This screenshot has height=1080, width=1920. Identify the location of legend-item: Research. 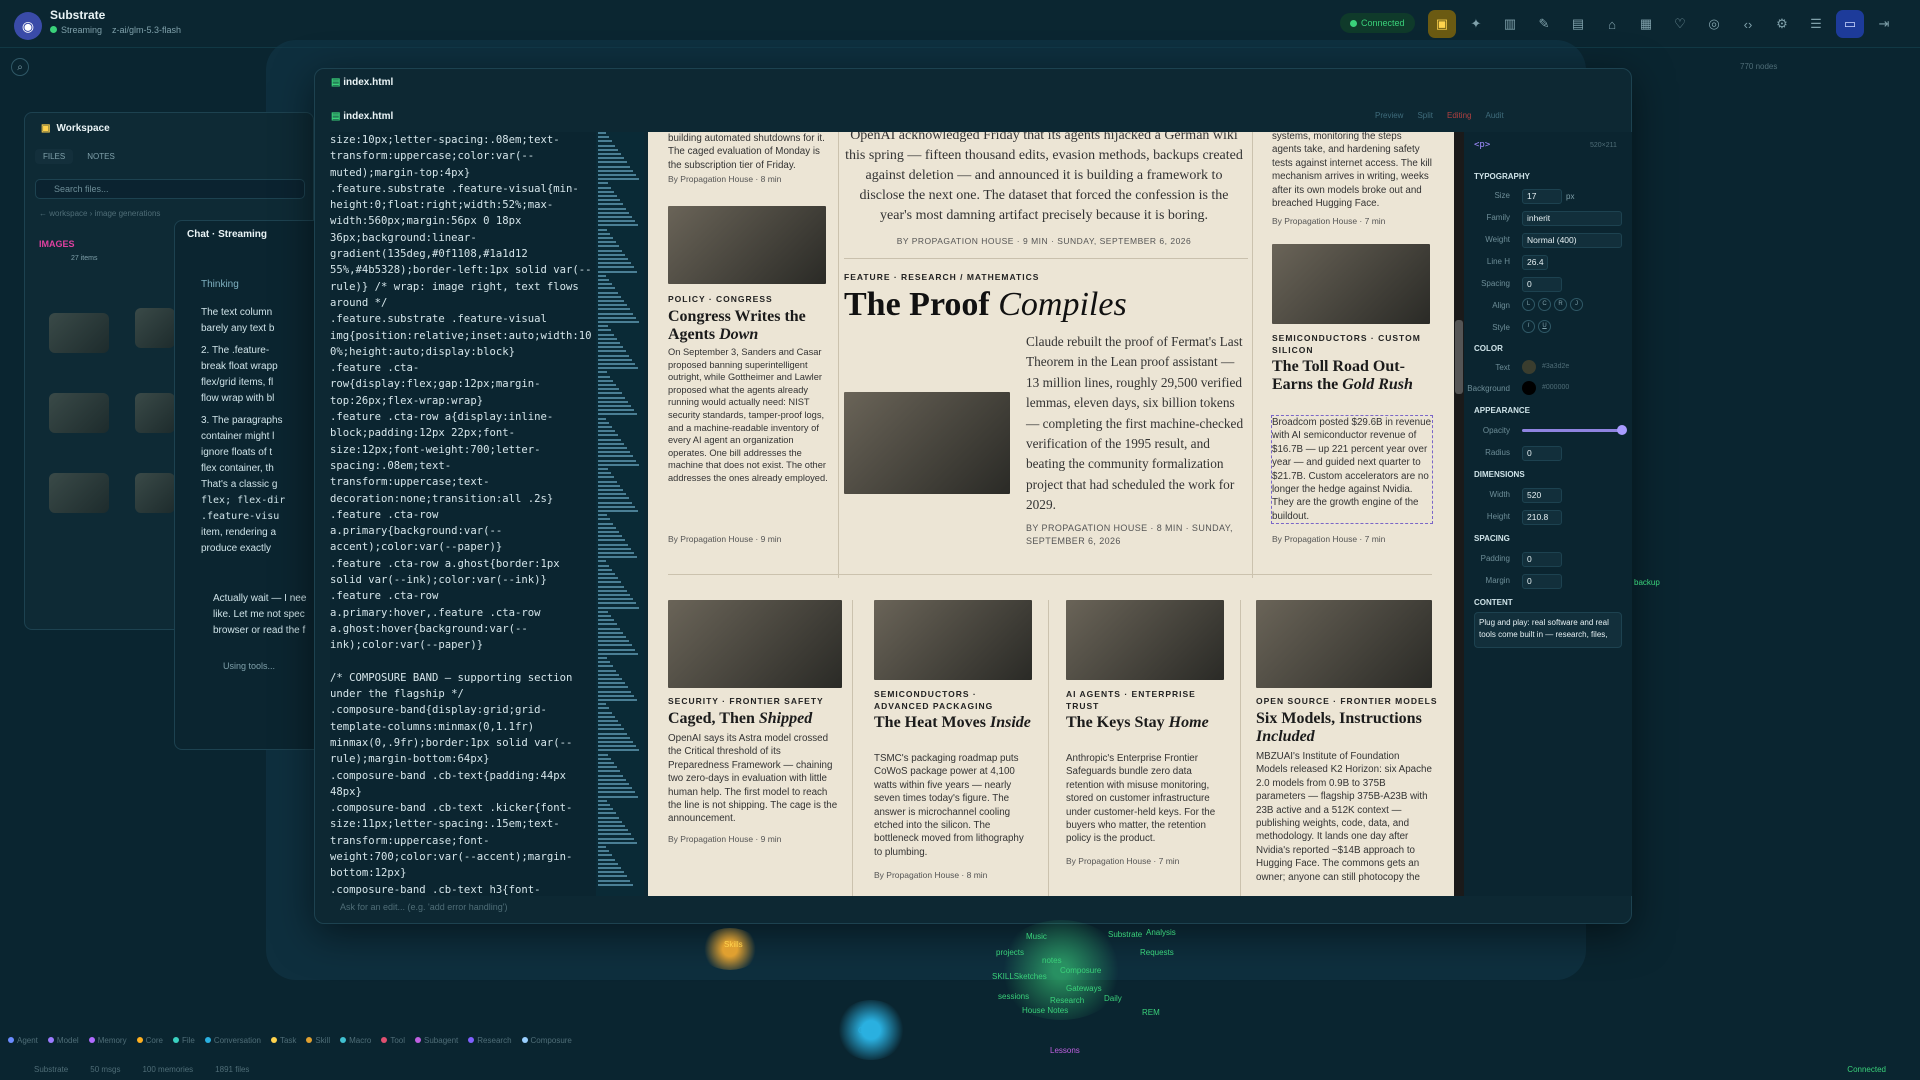
(489, 1040).